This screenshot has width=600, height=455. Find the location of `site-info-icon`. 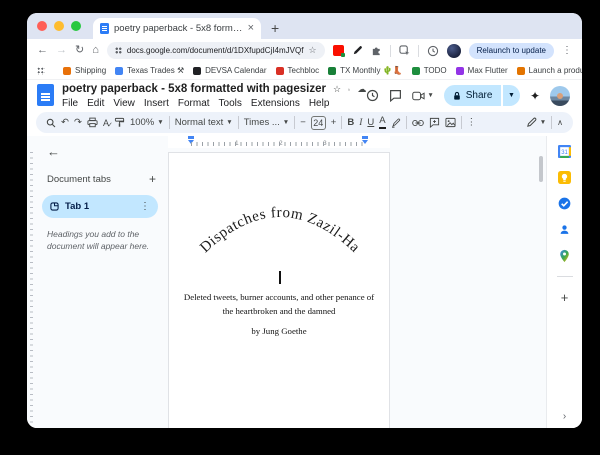

site-info-icon is located at coordinates (118, 50).